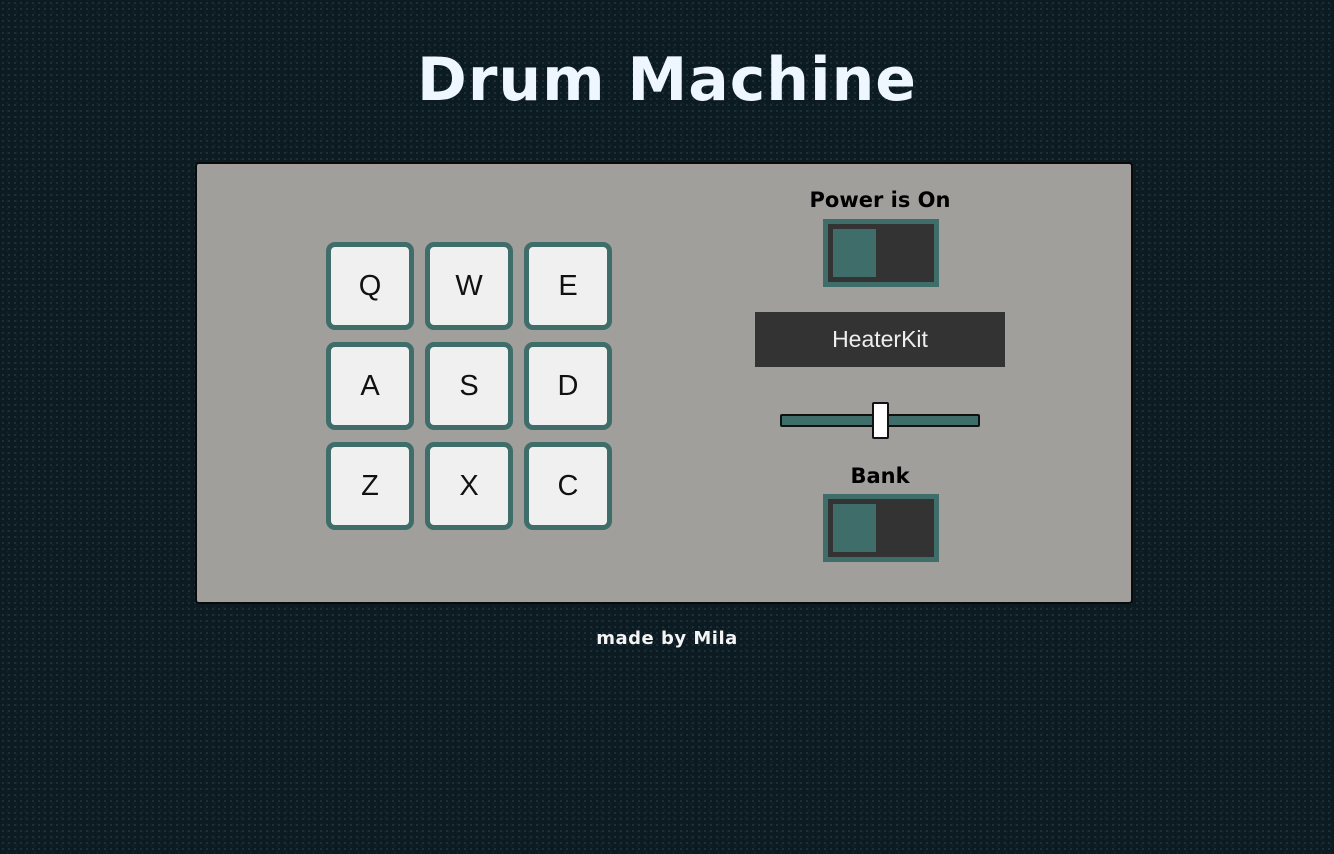 Image resolution: width=1334 pixels, height=854 pixels. What do you see at coordinates (881, 528) in the screenshot?
I see `bank-toggle` at bounding box center [881, 528].